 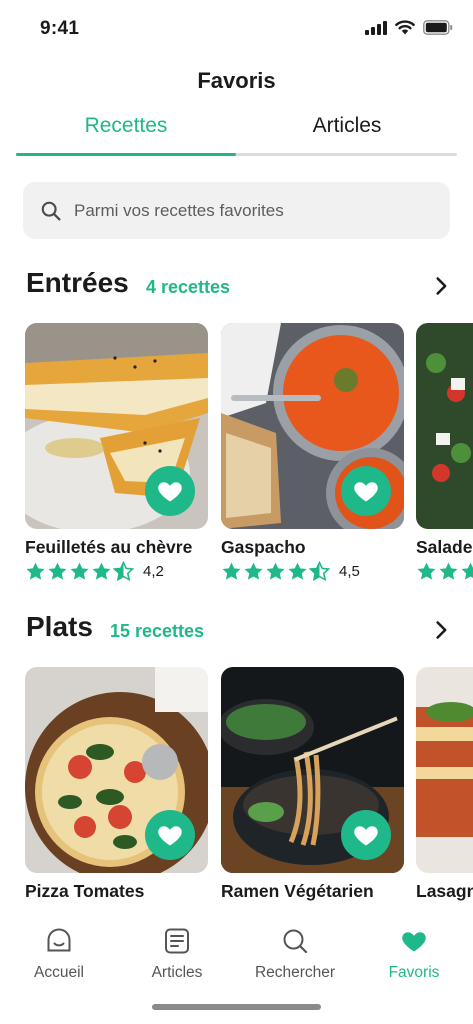 I want to click on nav-favoris: Favoris, so click(x=414, y=953).